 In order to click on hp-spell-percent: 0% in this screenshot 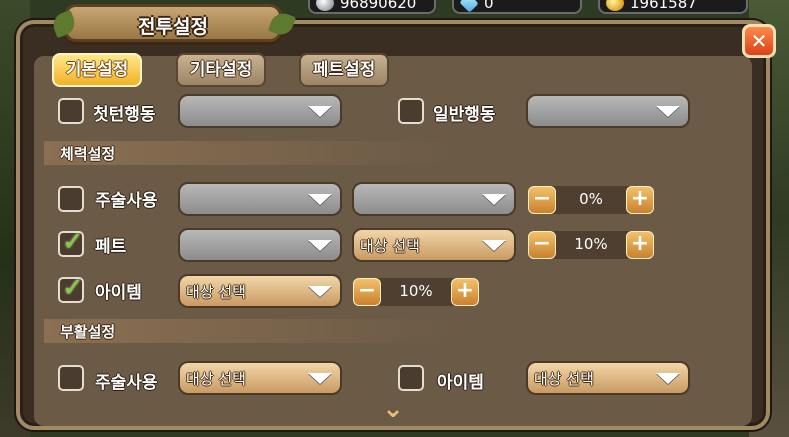, I will do `click(591, 199)`.